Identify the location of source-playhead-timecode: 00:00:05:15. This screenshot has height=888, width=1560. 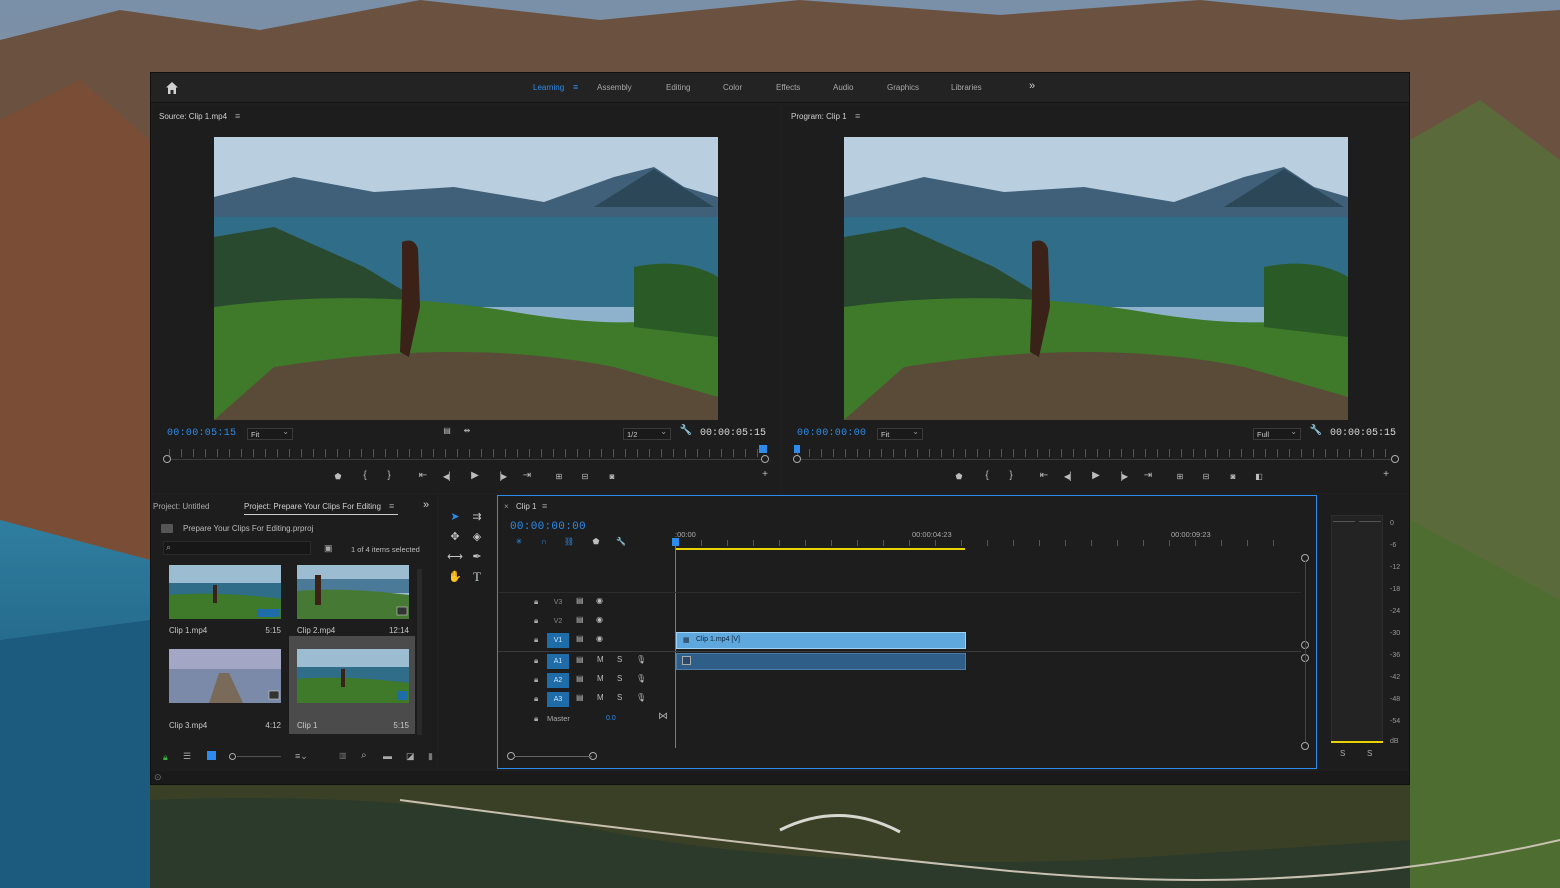
(201, 433).